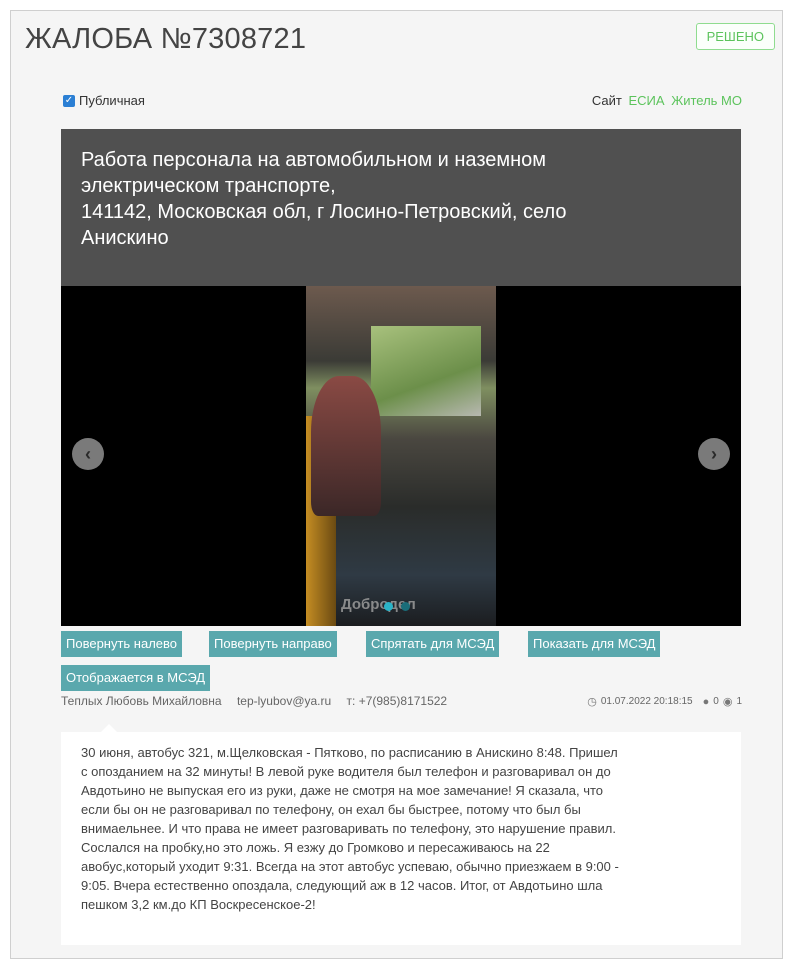  Describe the element at coordinates (716, 701) in the screenshot. I see `comments-count: 0` at that location.